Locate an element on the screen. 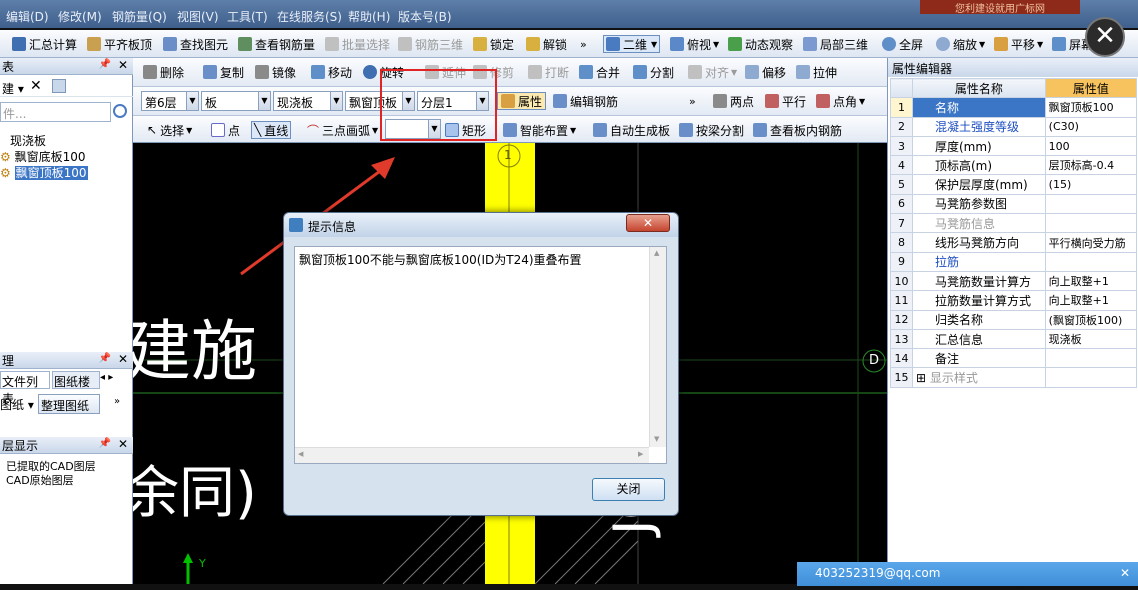 The image size is (1138, 590). property-value: 向上取整+1 is located at coordinates (1091, 281).